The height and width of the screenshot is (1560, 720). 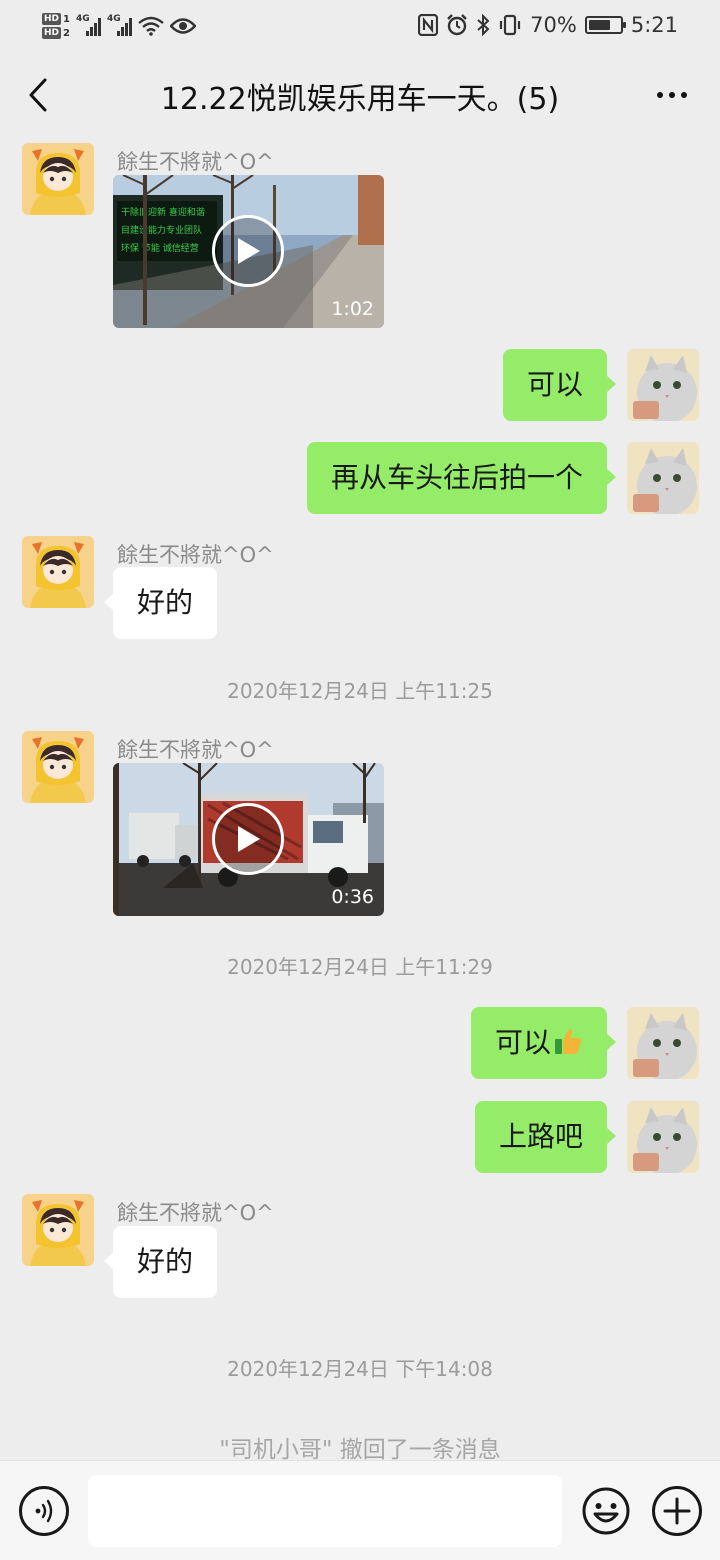 I want to click on hd-label-2: HD, so click(x=52, y=33).